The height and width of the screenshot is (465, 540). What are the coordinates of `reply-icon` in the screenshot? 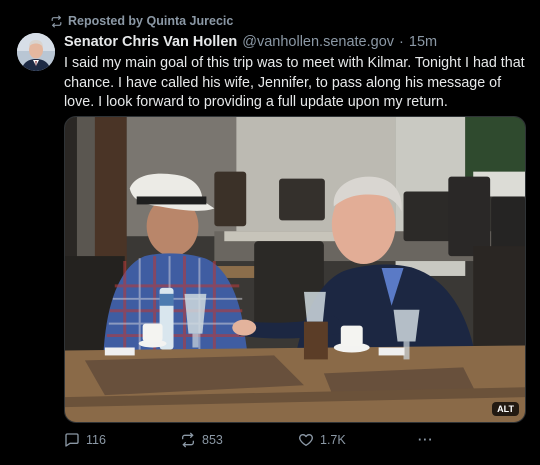 It's located at (72, 440).